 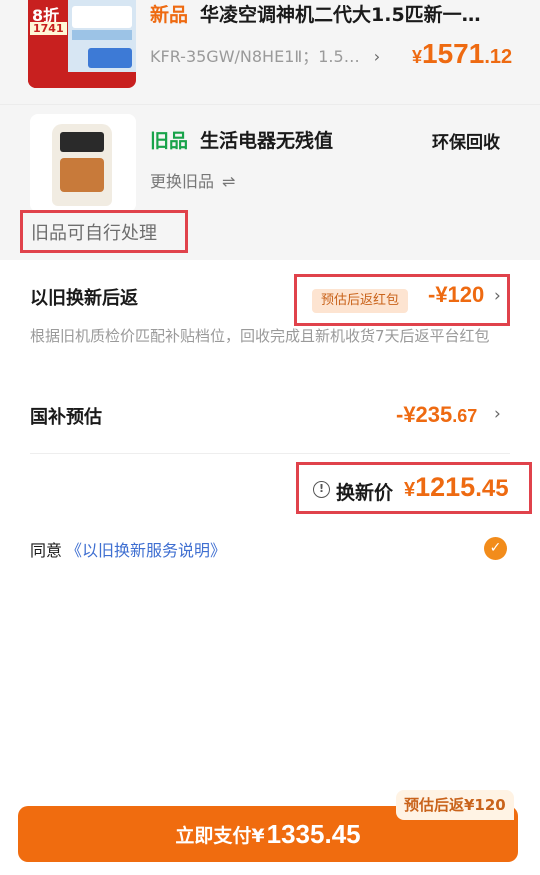 What do you see at coordinates (365, 493) in the screenshot?
I see `final-price-label: 换新价` at bounding box center [365, 493].